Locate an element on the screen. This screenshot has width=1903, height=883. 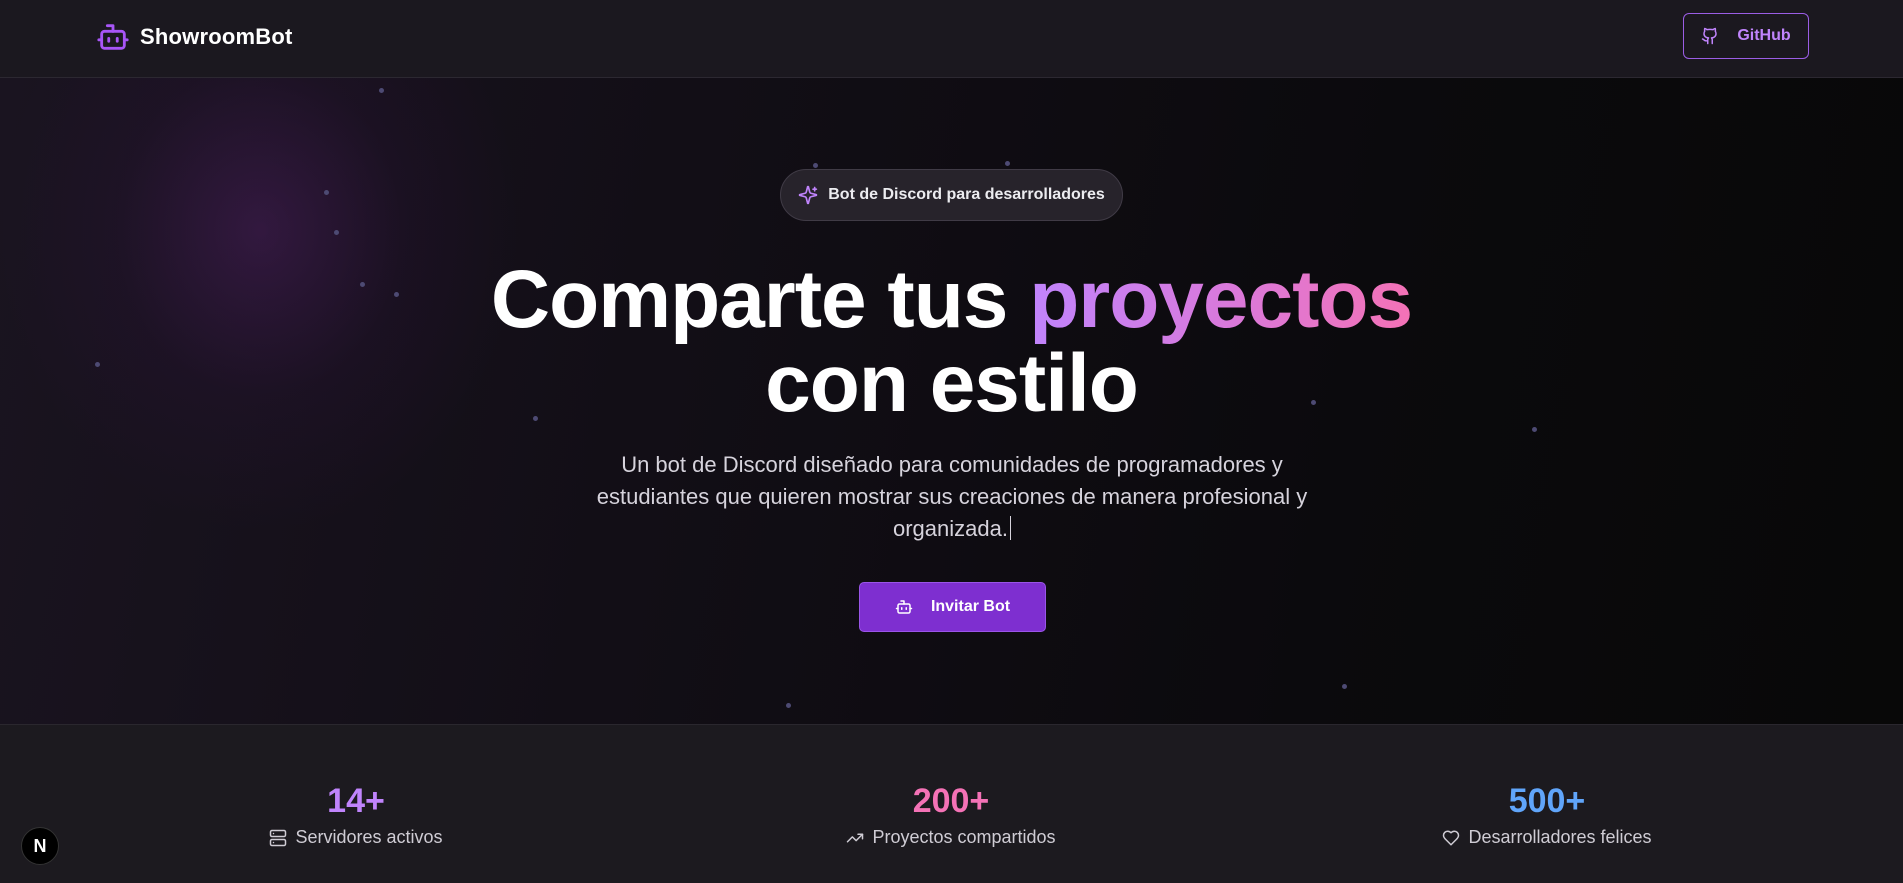
stat-developers: 500+ Desarrolladores felices is located at coordinates (1547, 814).